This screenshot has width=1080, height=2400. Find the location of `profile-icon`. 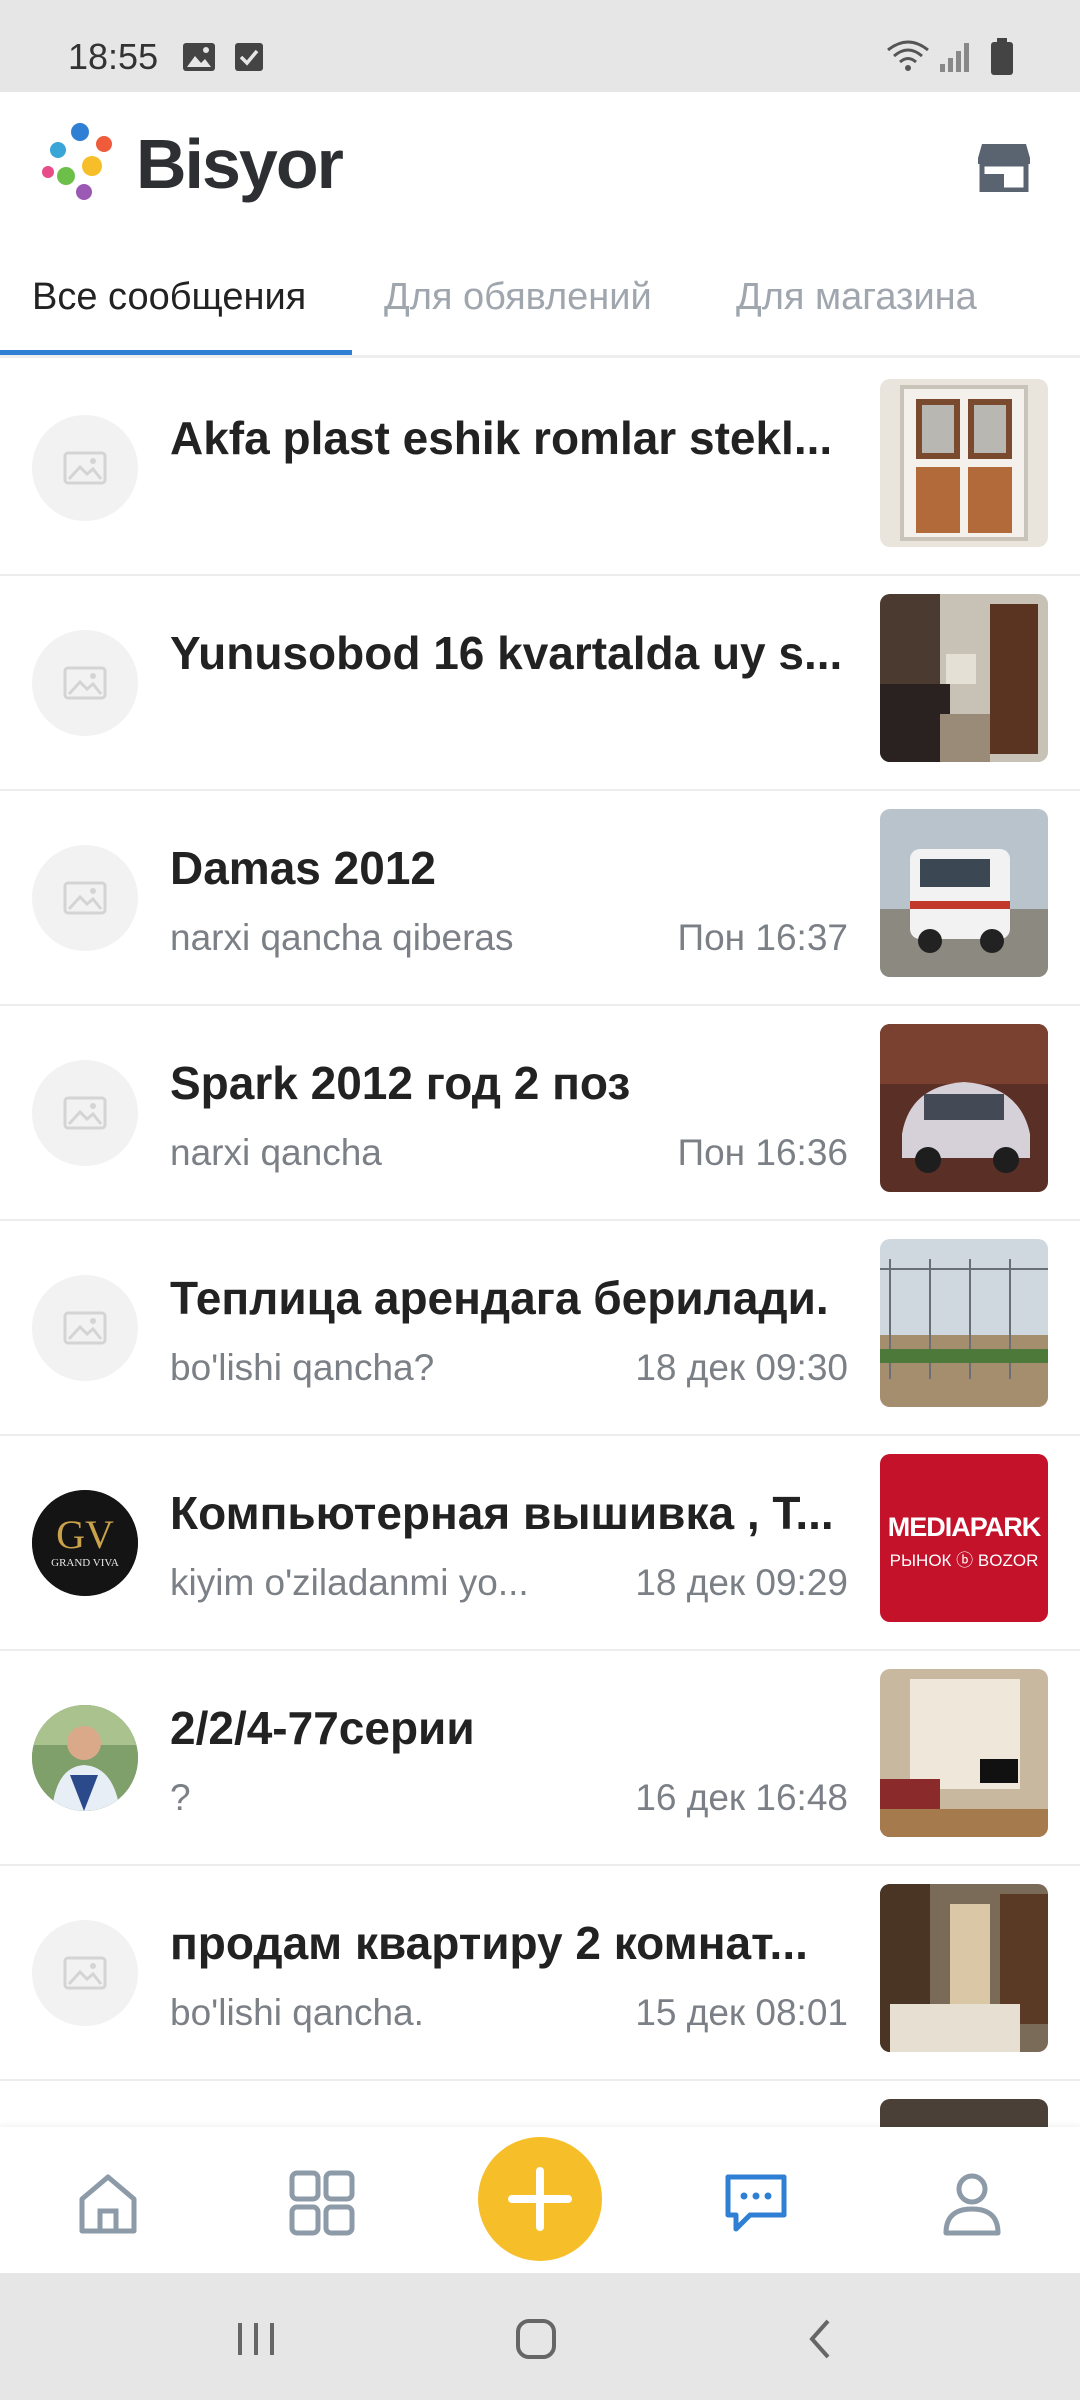

profile-icon is located at coordinates (972, 2203).